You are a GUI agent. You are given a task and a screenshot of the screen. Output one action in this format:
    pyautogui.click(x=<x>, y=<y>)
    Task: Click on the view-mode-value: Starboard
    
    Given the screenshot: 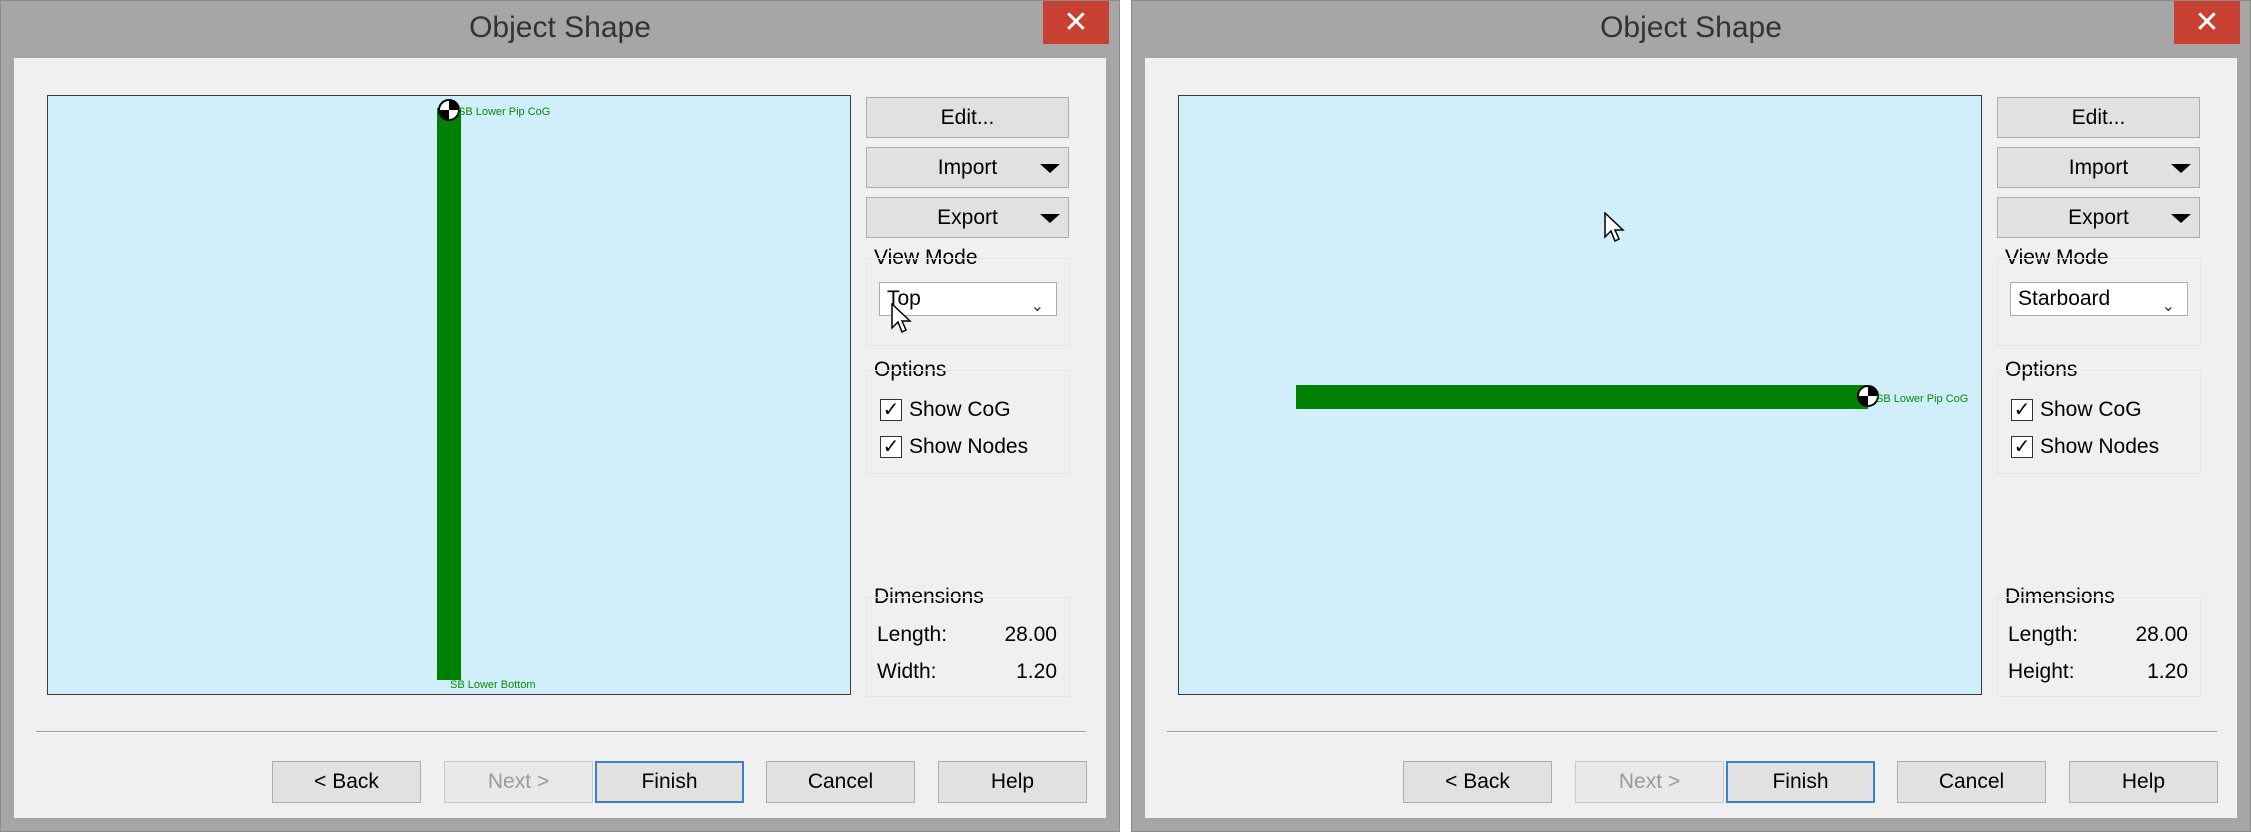 What is the action you would take?
    pyautogui.click(x=2064, y=298)
    